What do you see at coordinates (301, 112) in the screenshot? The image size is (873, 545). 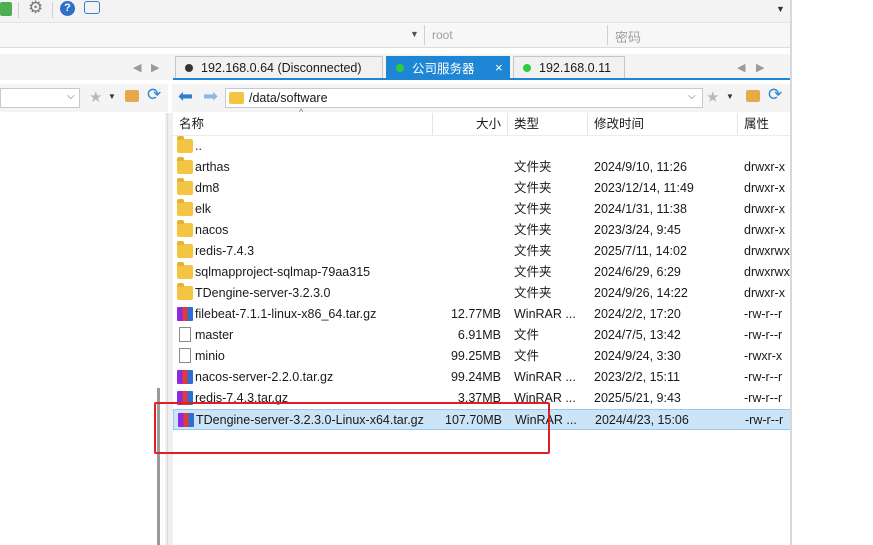 I see `sort-ascending-icon: ^` at bounding box center [301, 112].